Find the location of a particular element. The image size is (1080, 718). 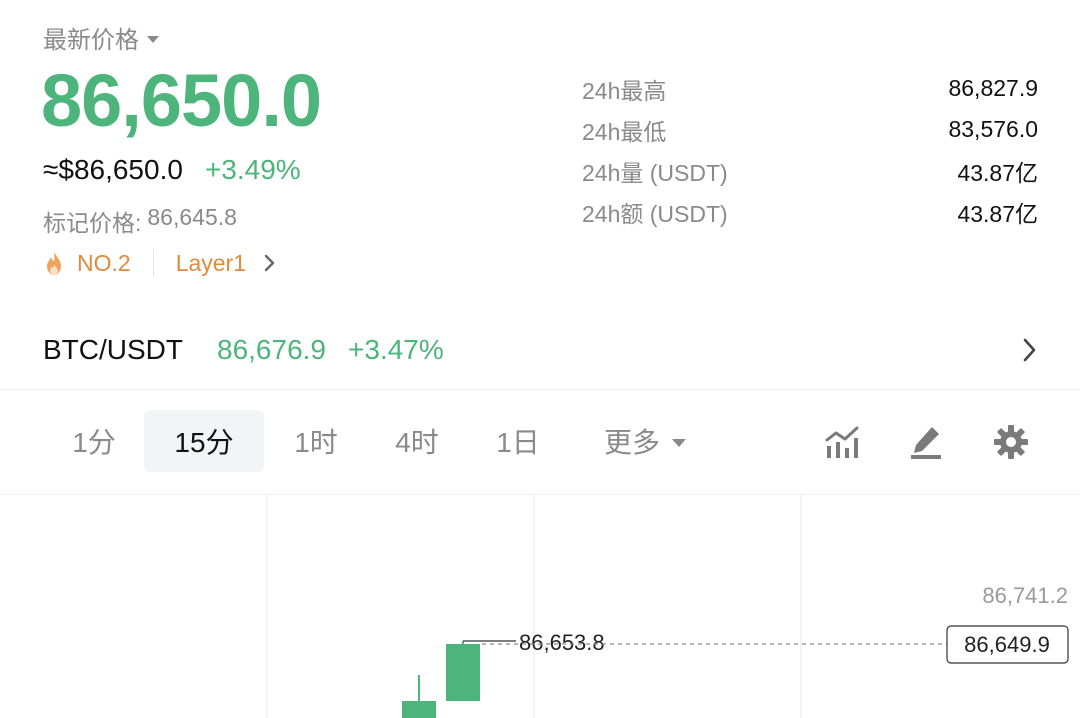

change-percent: +3.49% is located at coordinates (252, 169).